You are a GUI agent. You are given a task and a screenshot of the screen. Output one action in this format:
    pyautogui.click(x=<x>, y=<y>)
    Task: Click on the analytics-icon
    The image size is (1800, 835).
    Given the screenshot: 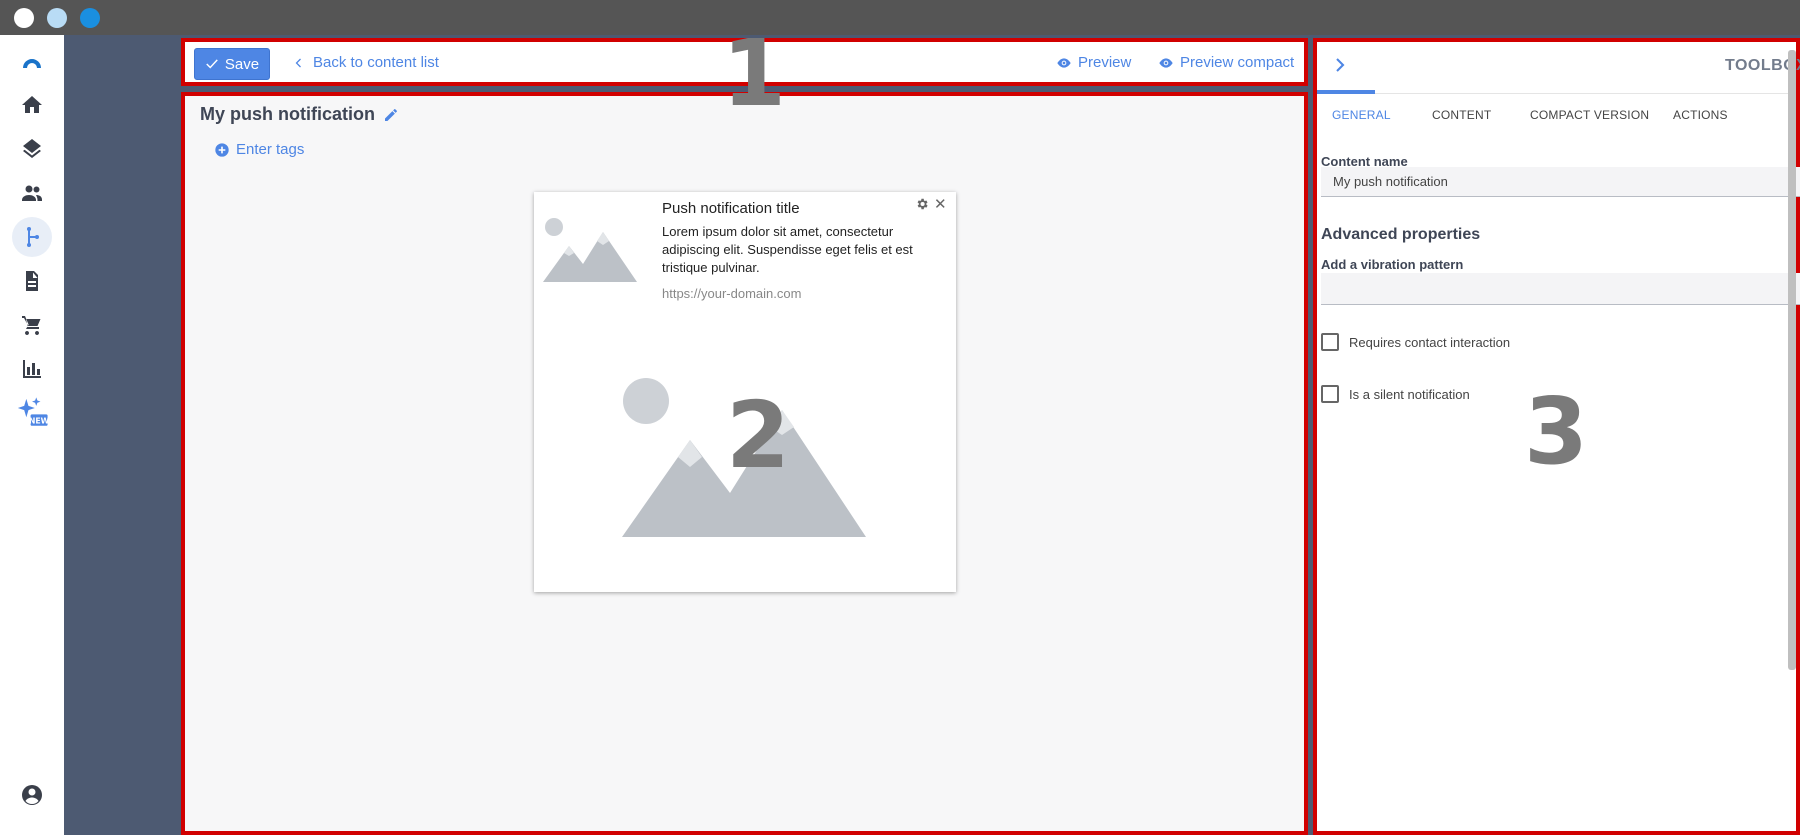 What is the action you would take?
    pyautogui.click(x=32, y=369)
    